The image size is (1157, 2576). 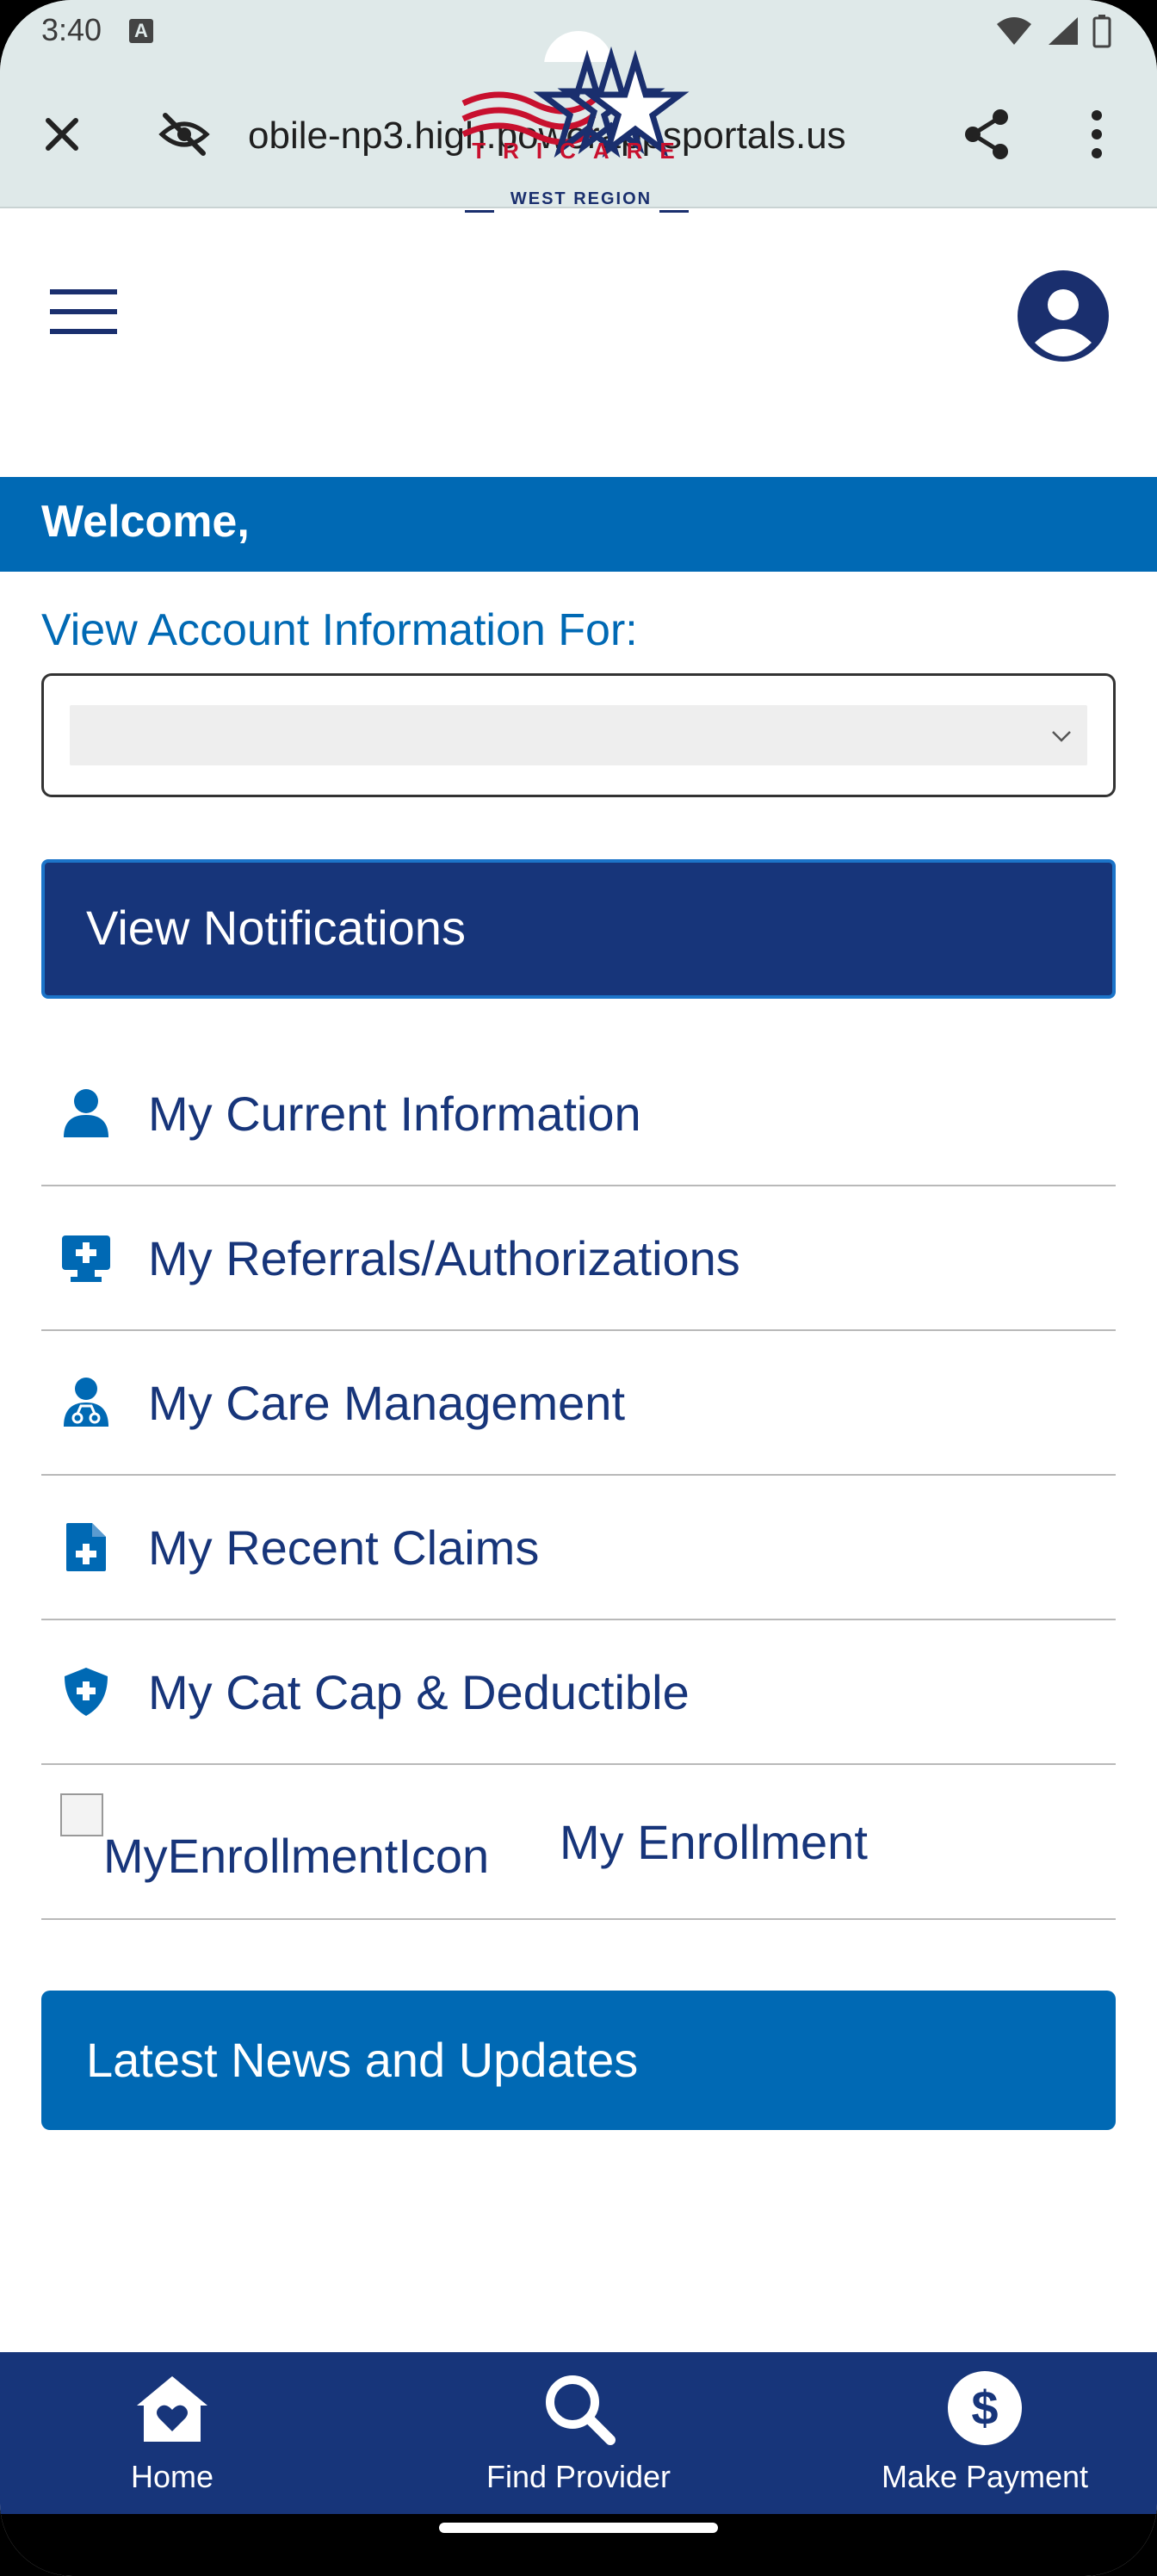 What do you see at coordinates (86, 1113) in the screenshot?
I see `person-icon` at bounding box center [86, 1113].